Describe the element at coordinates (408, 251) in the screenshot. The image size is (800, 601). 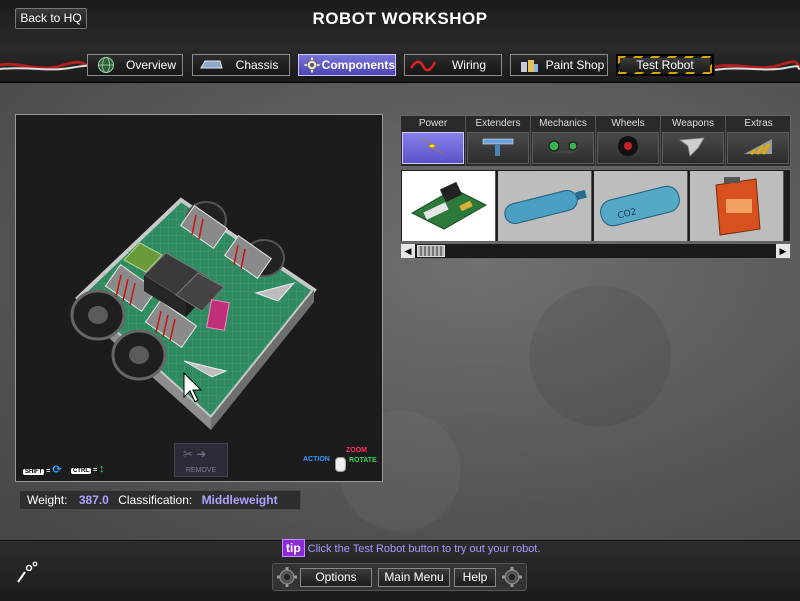
I see `scroll-left-arrow: ◀` at that location.